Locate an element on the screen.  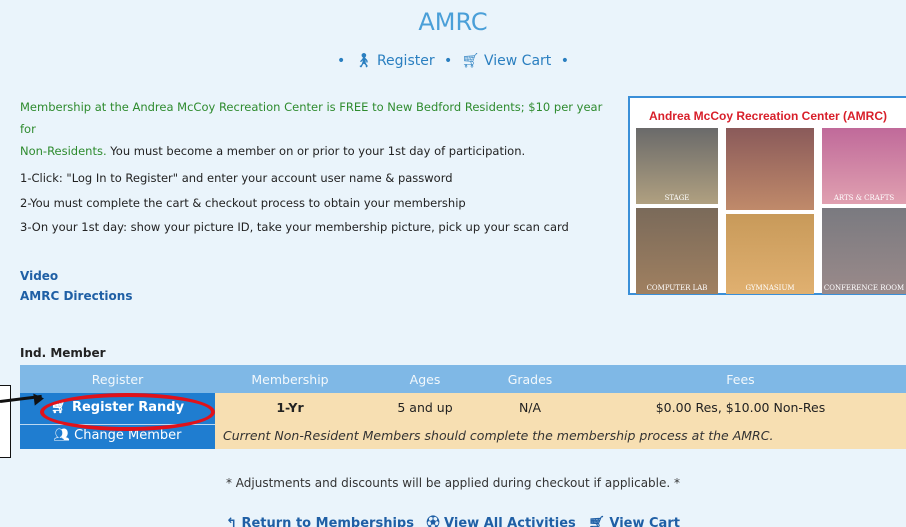
section-title: Ind. Member is located at coordinates (63, 353).